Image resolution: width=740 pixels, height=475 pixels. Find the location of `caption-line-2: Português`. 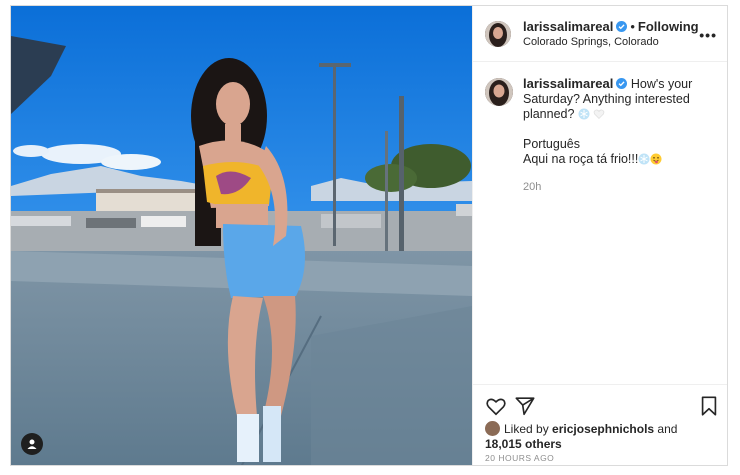

caption-line-2: Português is located at coordinates (551, 144).